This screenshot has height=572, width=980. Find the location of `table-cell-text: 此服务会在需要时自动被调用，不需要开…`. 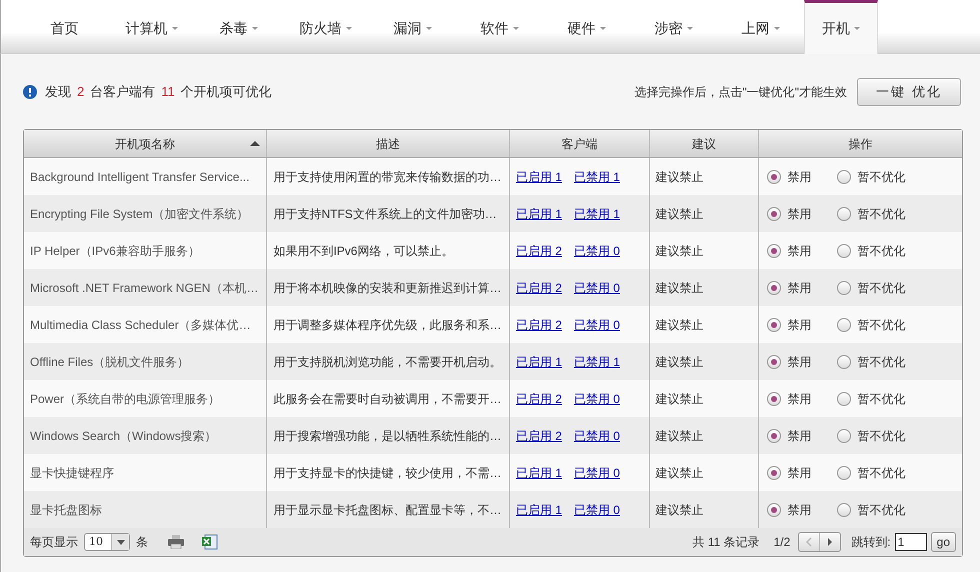

table-cell-text: 此服务会在需要时自动被调用，不需要开… is located at coordinates (387, 399).